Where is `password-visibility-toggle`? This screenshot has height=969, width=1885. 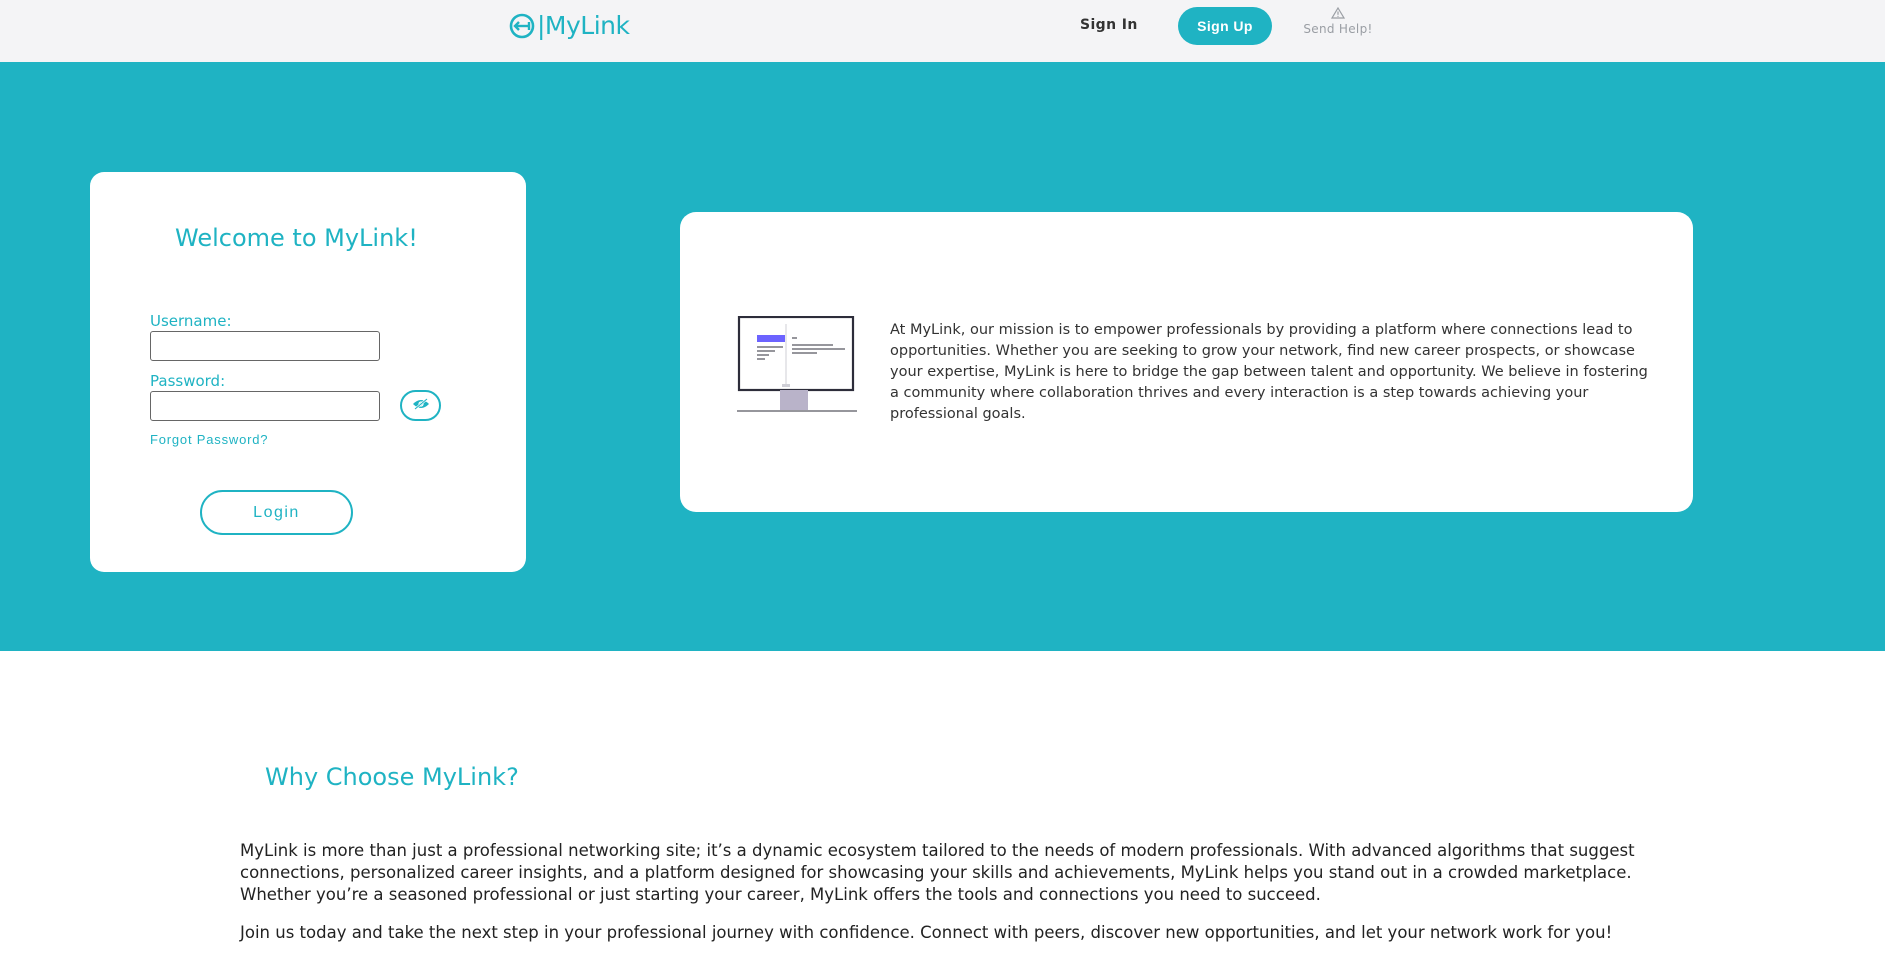 password-visibility-toggle is located at coordinates (420, 405).